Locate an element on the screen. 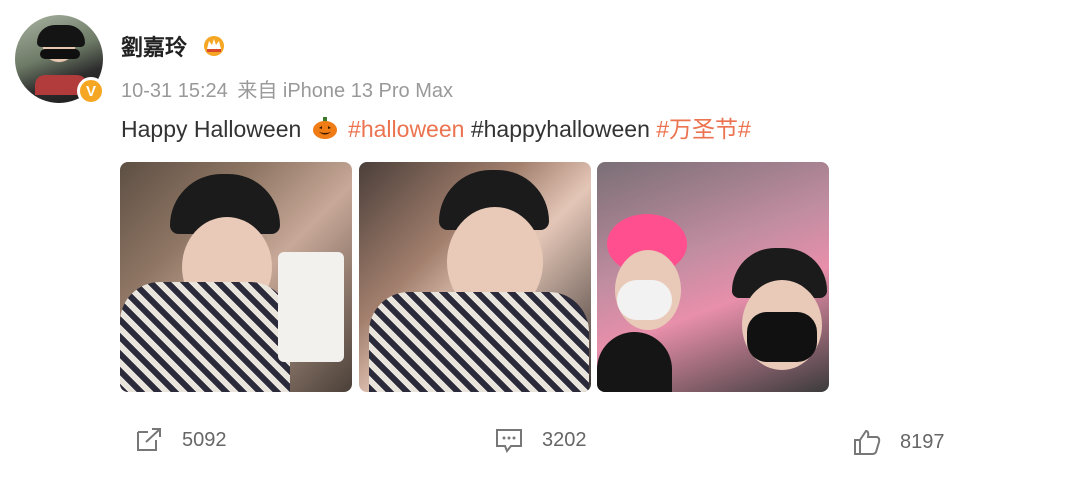 This screenshot has height=477, width=1080. post-source: 来自 iPhone 13 Pro Max is located at coordinates (345, 91).